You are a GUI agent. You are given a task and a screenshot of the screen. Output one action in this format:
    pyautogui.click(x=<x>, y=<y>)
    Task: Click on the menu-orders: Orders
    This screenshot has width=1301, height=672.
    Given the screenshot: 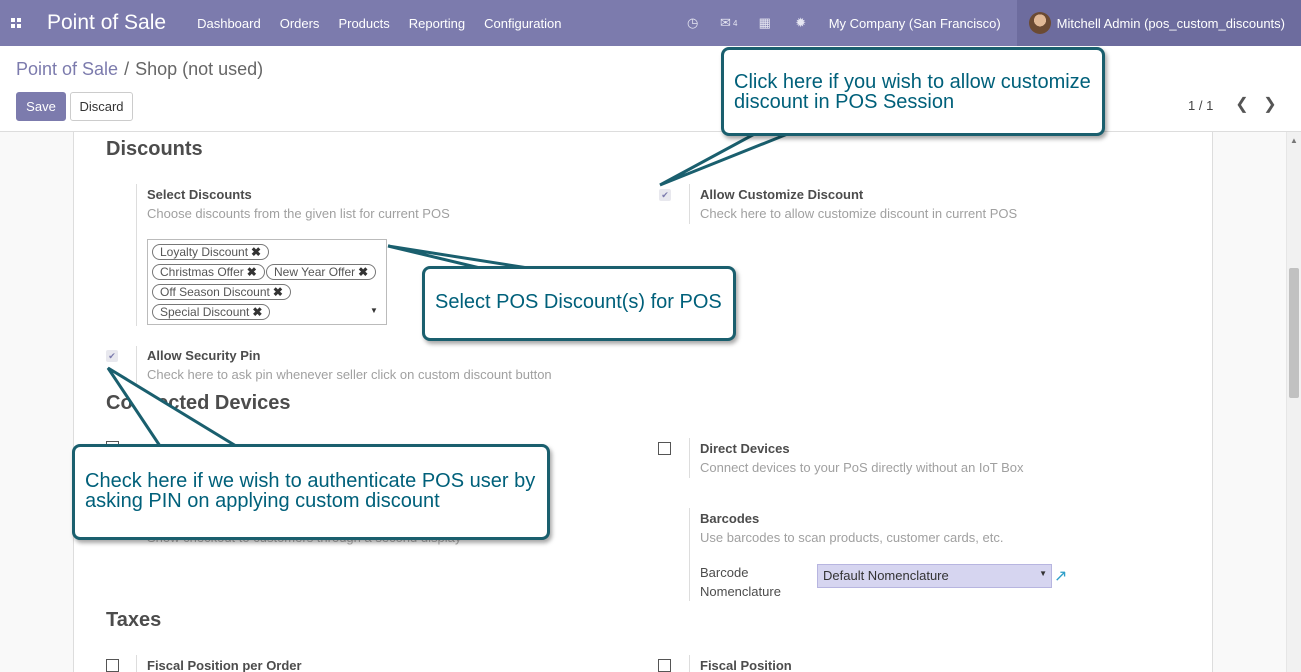 What is the action you would take?
    pyautogui.click(x=300, y=23)
    